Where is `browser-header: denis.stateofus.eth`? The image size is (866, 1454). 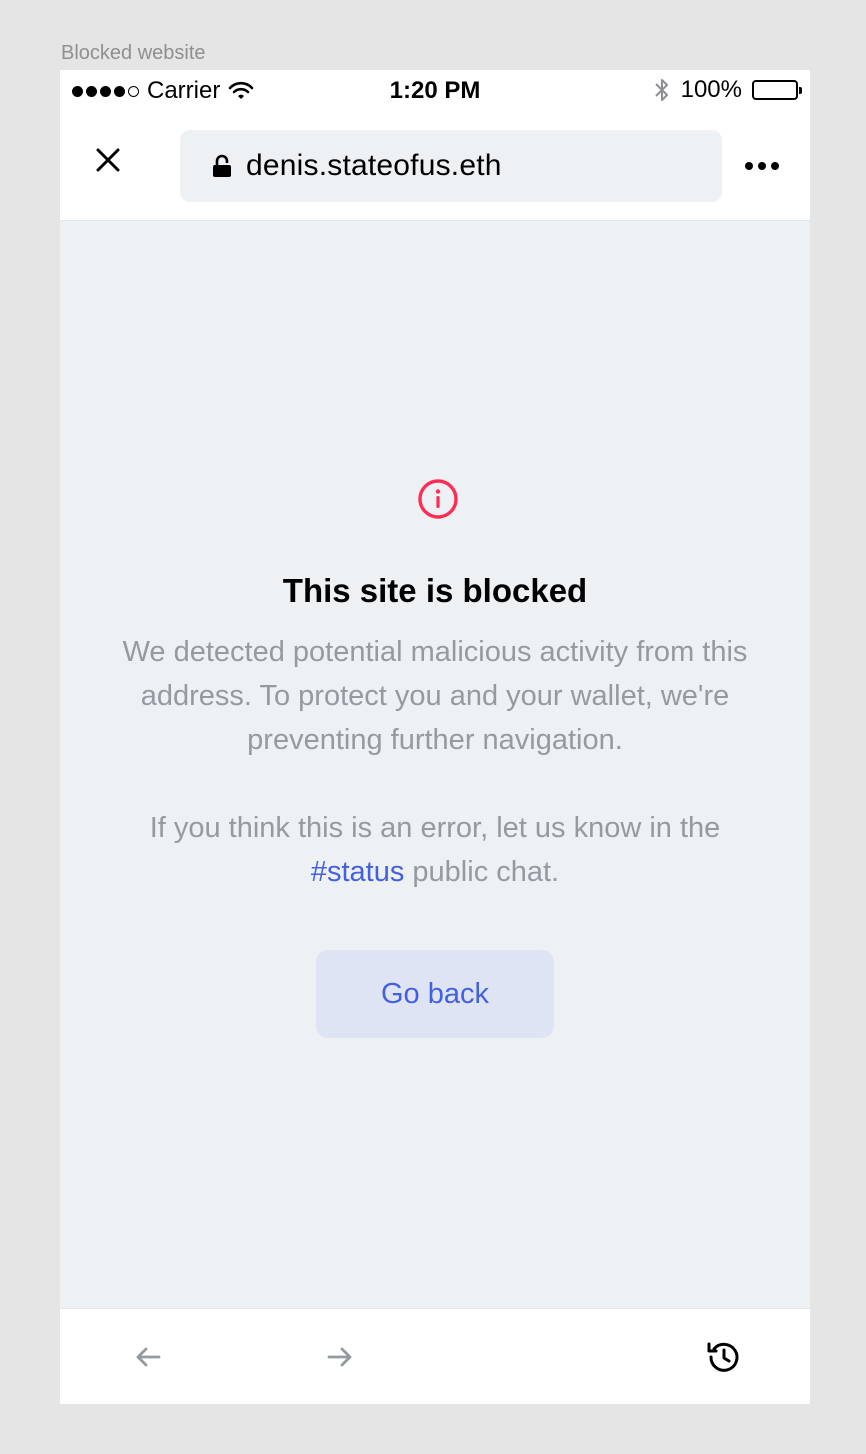 browser-header: denis.stateofus.eth is located at coordinates (435, 165).